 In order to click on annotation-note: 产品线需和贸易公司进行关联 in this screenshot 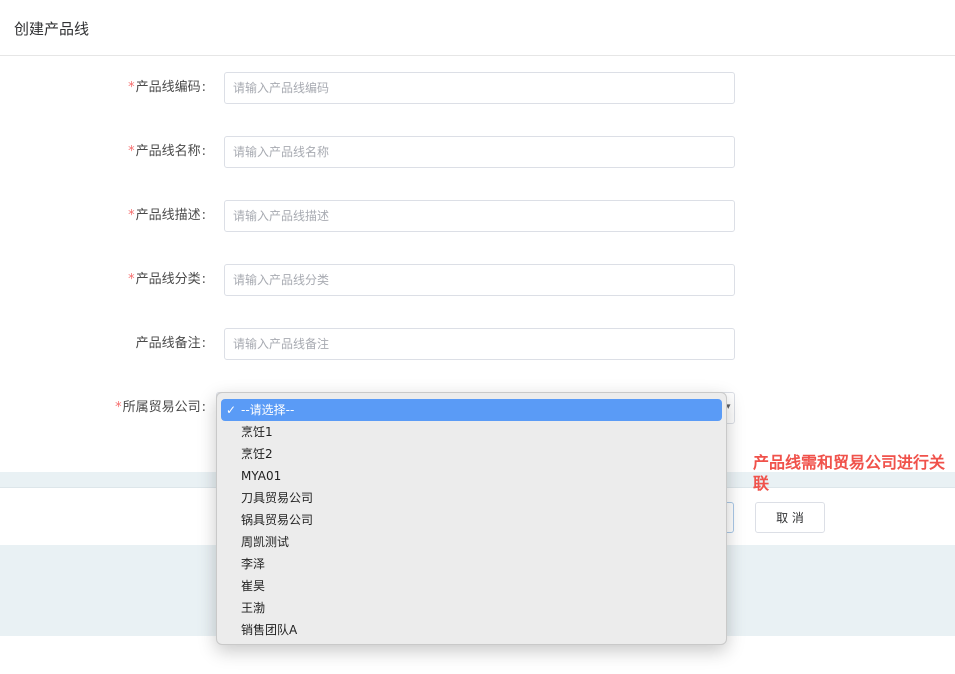, I will do `click(849, 473)`.